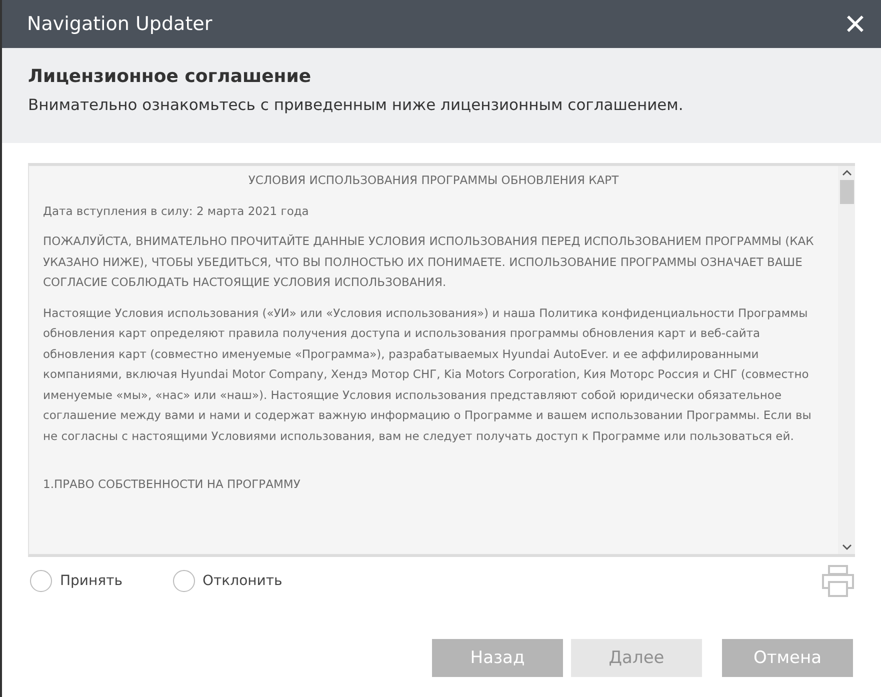  What do you see at coordinates (429, 262) in the screenshot?
I see `agreement-paragraph: ПОЖАЛУЙСТА, ВНИМАТЕЛЬНО ПРОЧИТАЙТЕ ДАННЫЕ УСЛОВИЯ ИСПОЛЬЗОВАНИЯ ПЕРЕД ИСПОЛЬЗОВАНИЕМ ПРОГРАММЫ (КАК УКАЗАНО НИЖЕ), ЧТОБЫ УБЕДИТЬСЯ, ЧТО ВЫ ПОЛНОСТЬЮ ИХ ПОНИМАЕТЕ. ИСПОЛЬЗОВАНИЕ ПРОГРАММЫ ОЗНАЧАЕТ ВАШЕ СОГЛАСИЕ СОБЛЮДАТЬ НАСТОЯЩИЕ УСЛОВИЯ ИСПОЛЬЗОВАНИЯ.` at bounding box center [429, 262].